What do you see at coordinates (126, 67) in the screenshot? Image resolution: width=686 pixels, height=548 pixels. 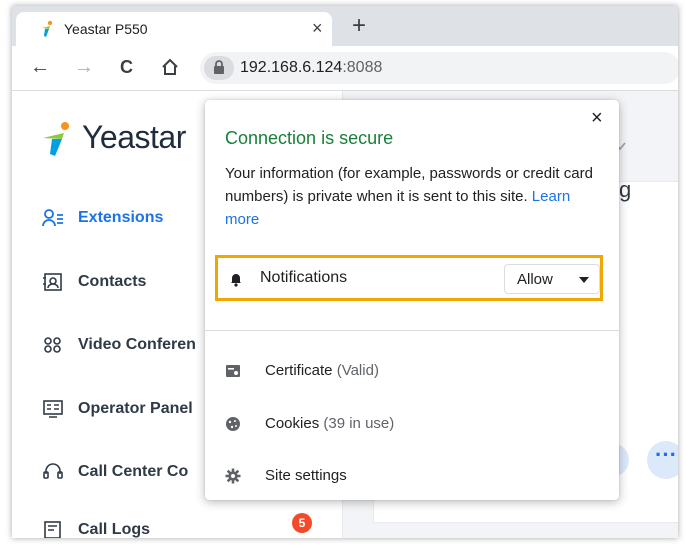 I see `reload-button: C` at bounding box center [126, 67].